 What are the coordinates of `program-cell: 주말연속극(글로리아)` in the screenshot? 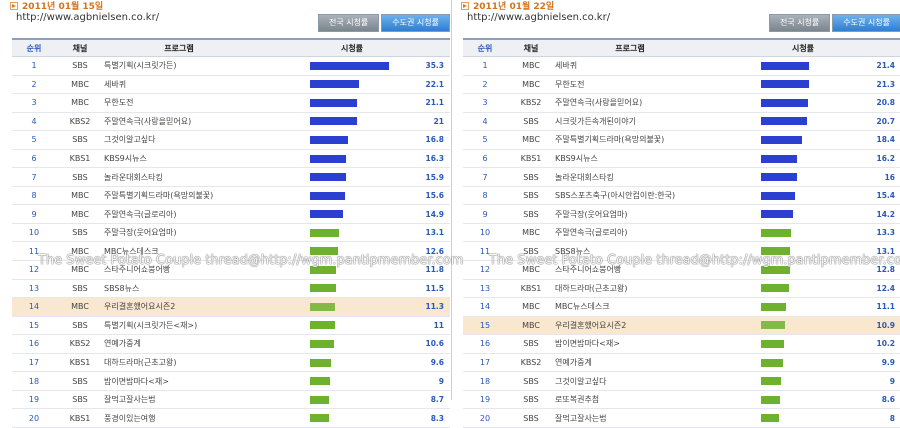 It's located at (591, 233).